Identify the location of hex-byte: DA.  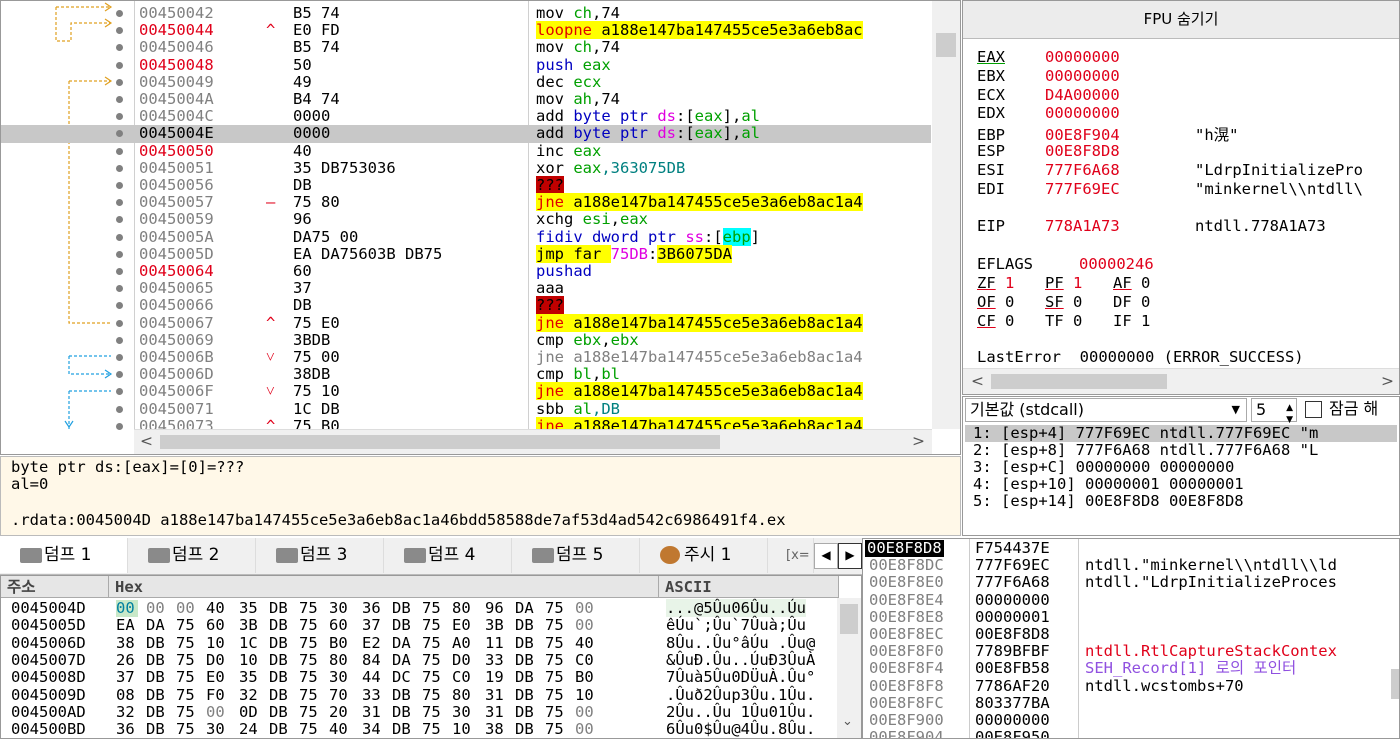
(161, 625).